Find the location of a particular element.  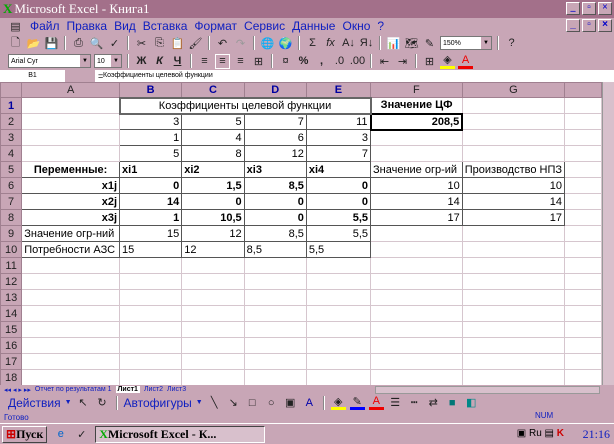

dash-style-icon: ┅ is located at coordinates (414, 402).